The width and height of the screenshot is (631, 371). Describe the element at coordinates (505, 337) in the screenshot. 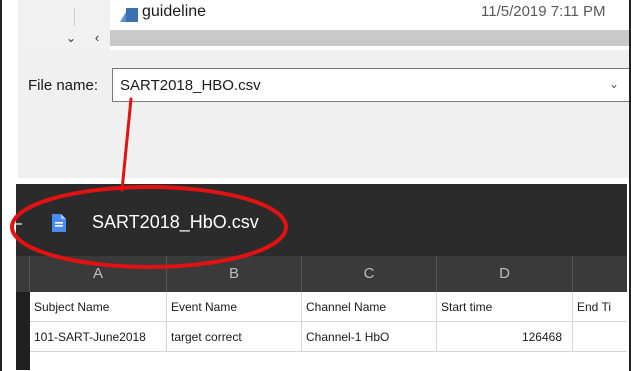

I see `cell: 126468` at that location.